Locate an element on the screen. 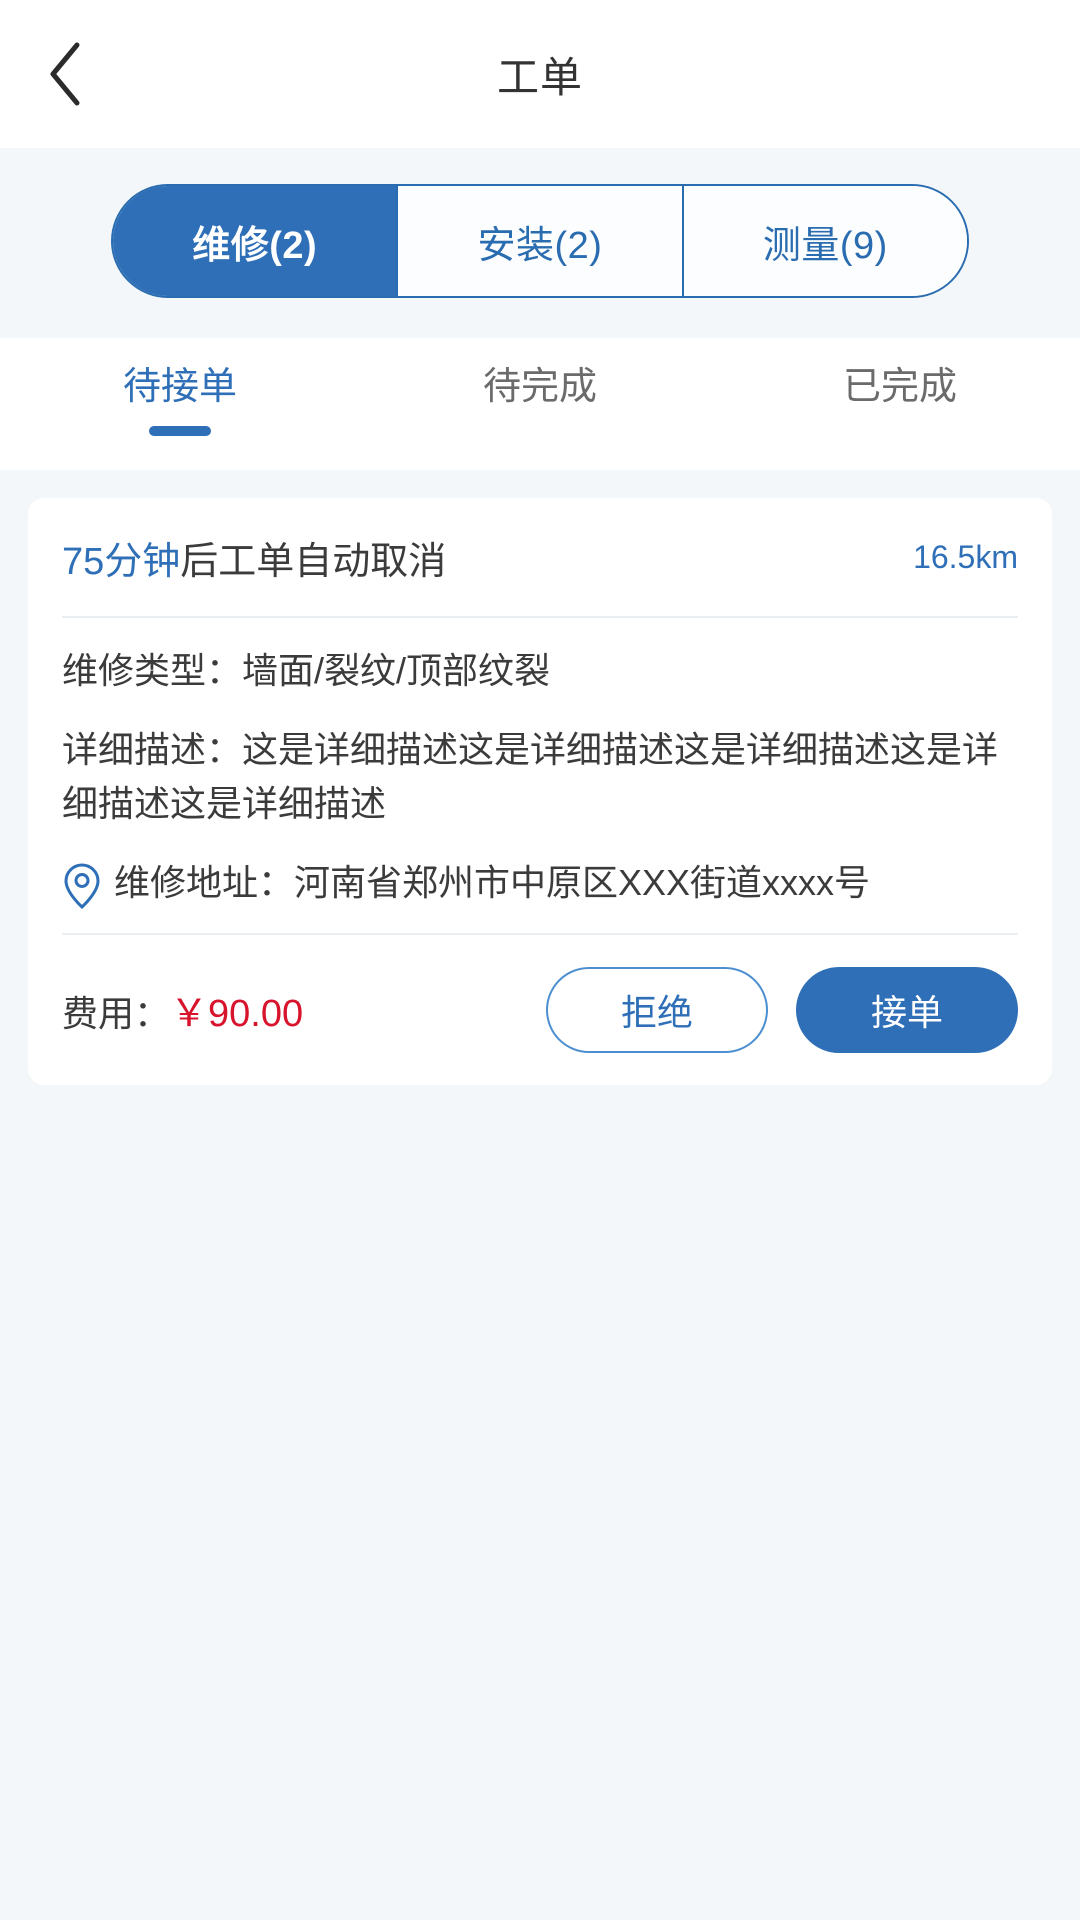 This screenshot has height=1920, width=1080. description-line: 详细描述：这是详细描述这是详细描述这是详细描述这是详细描述这是详细描述 is located at coordinates (530, 776).